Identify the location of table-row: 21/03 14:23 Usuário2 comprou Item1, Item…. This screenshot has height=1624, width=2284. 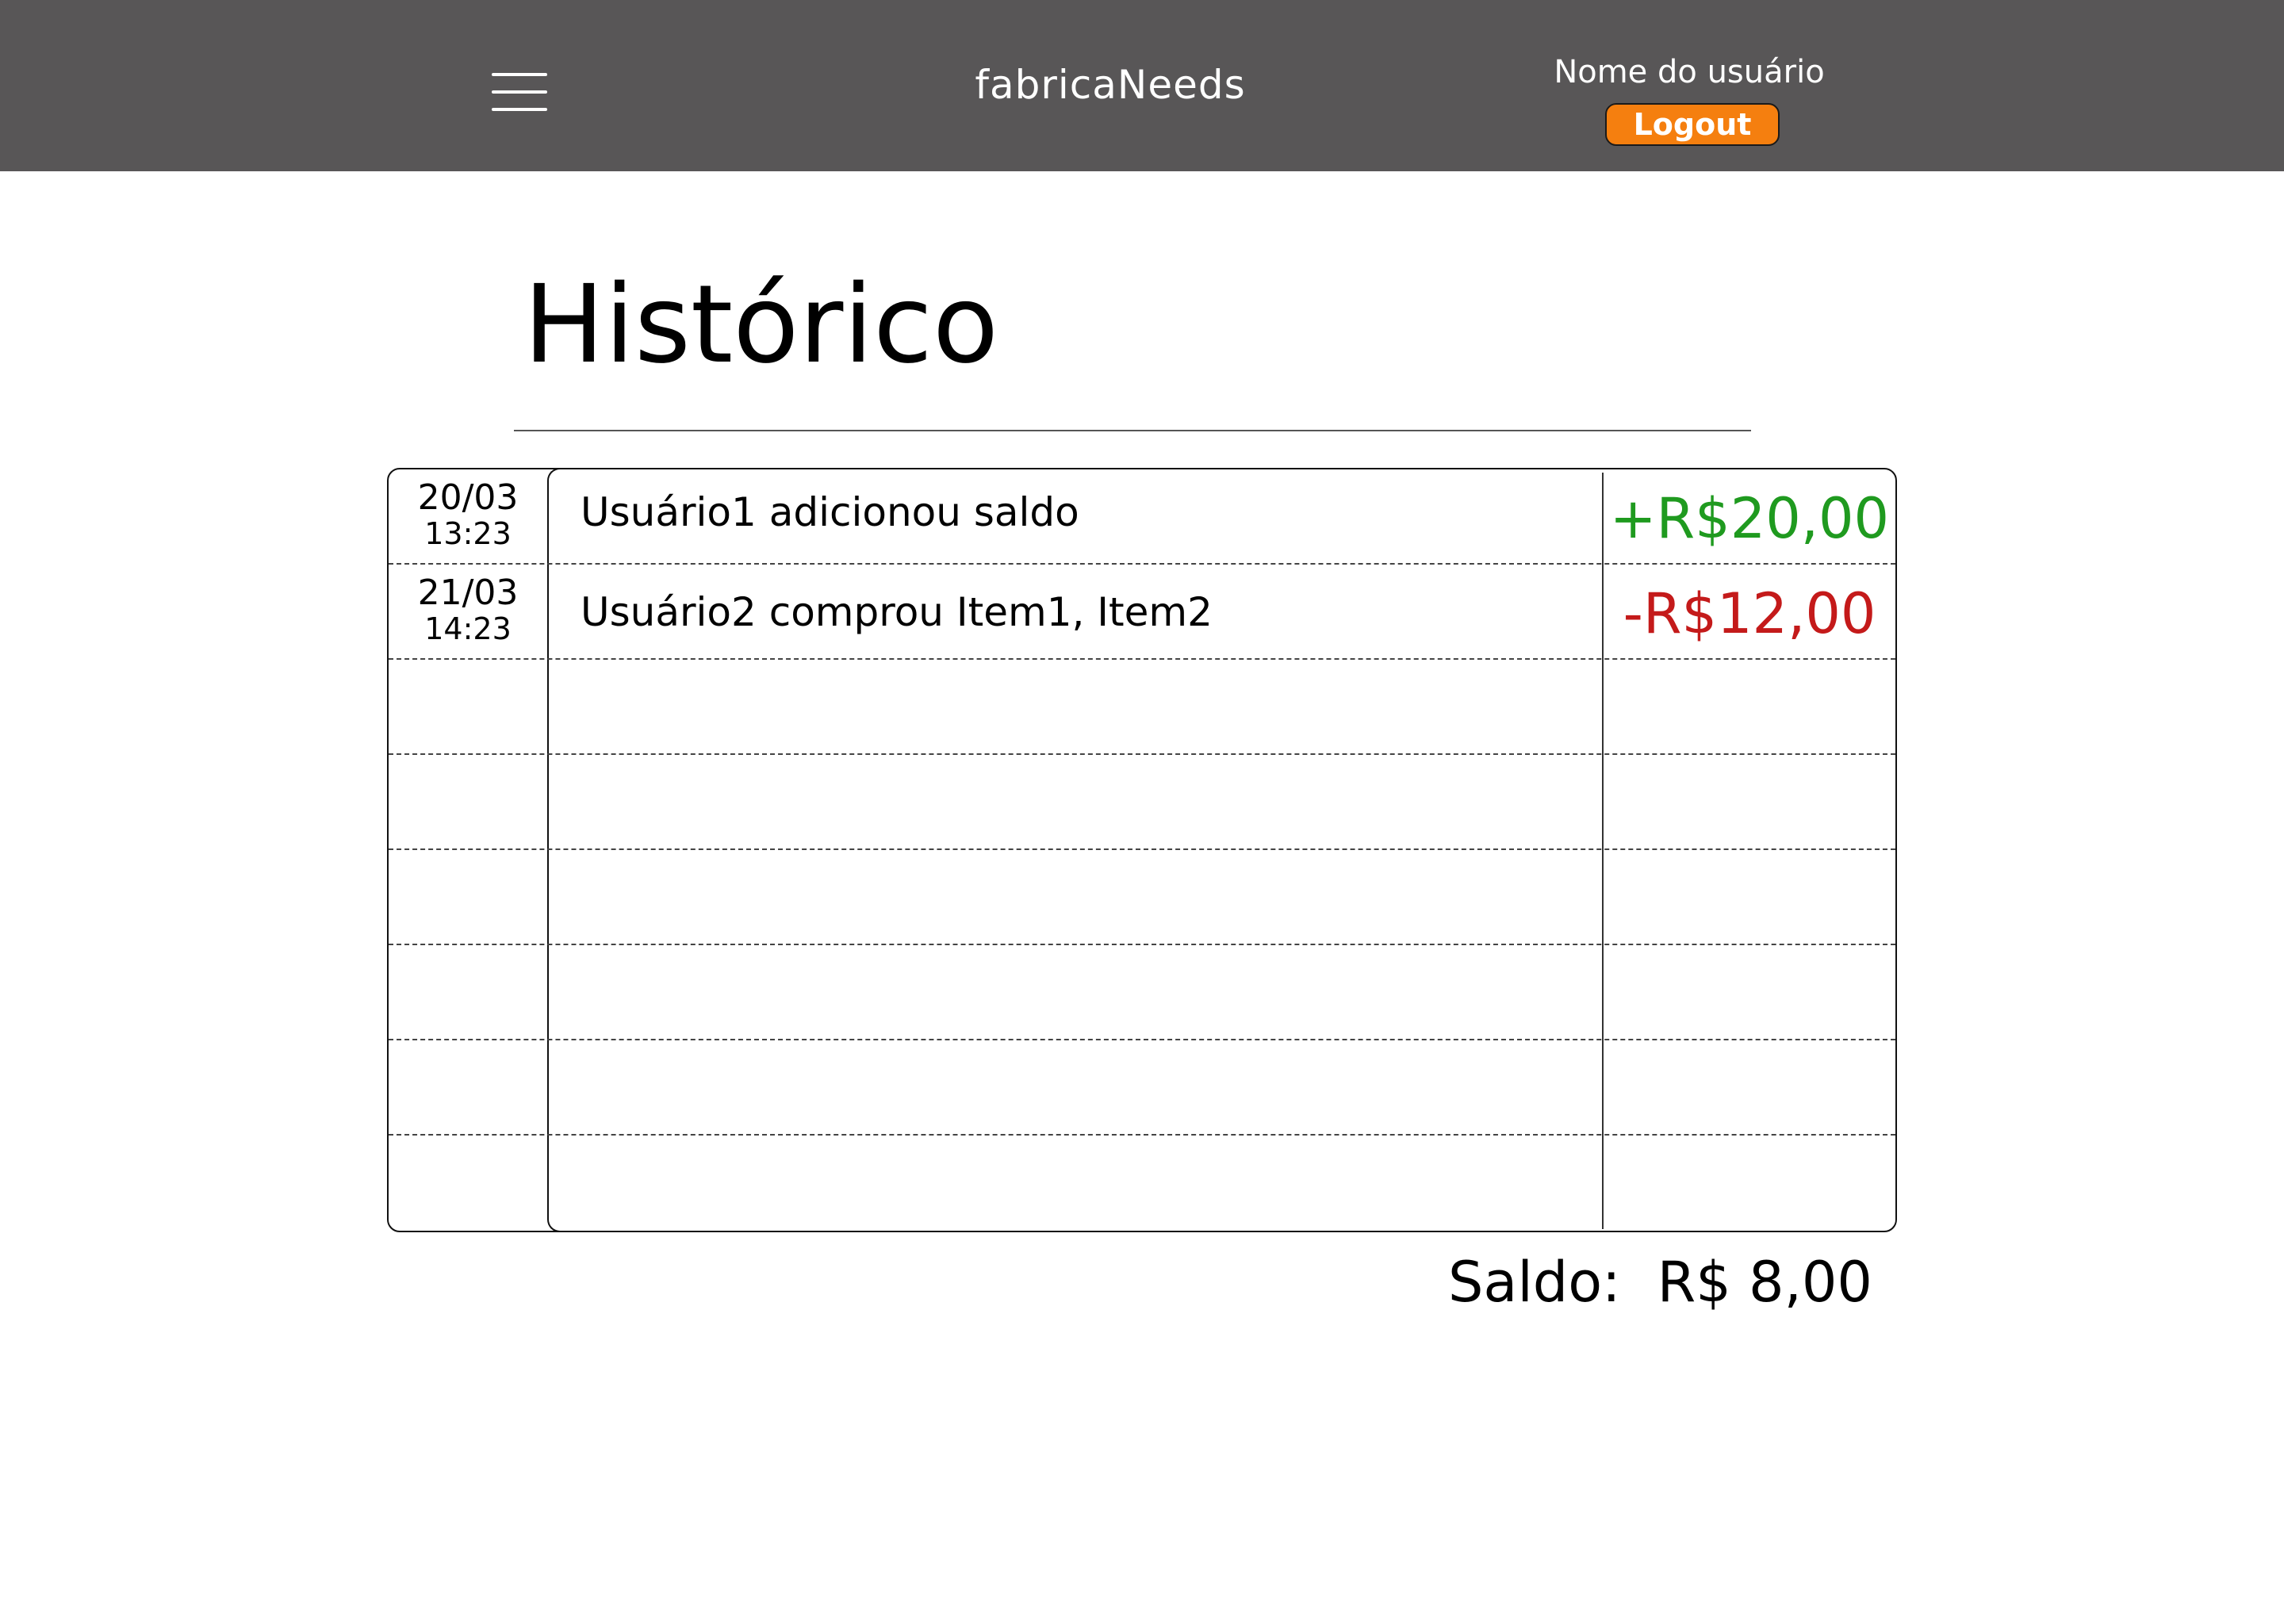
(1142, 612).